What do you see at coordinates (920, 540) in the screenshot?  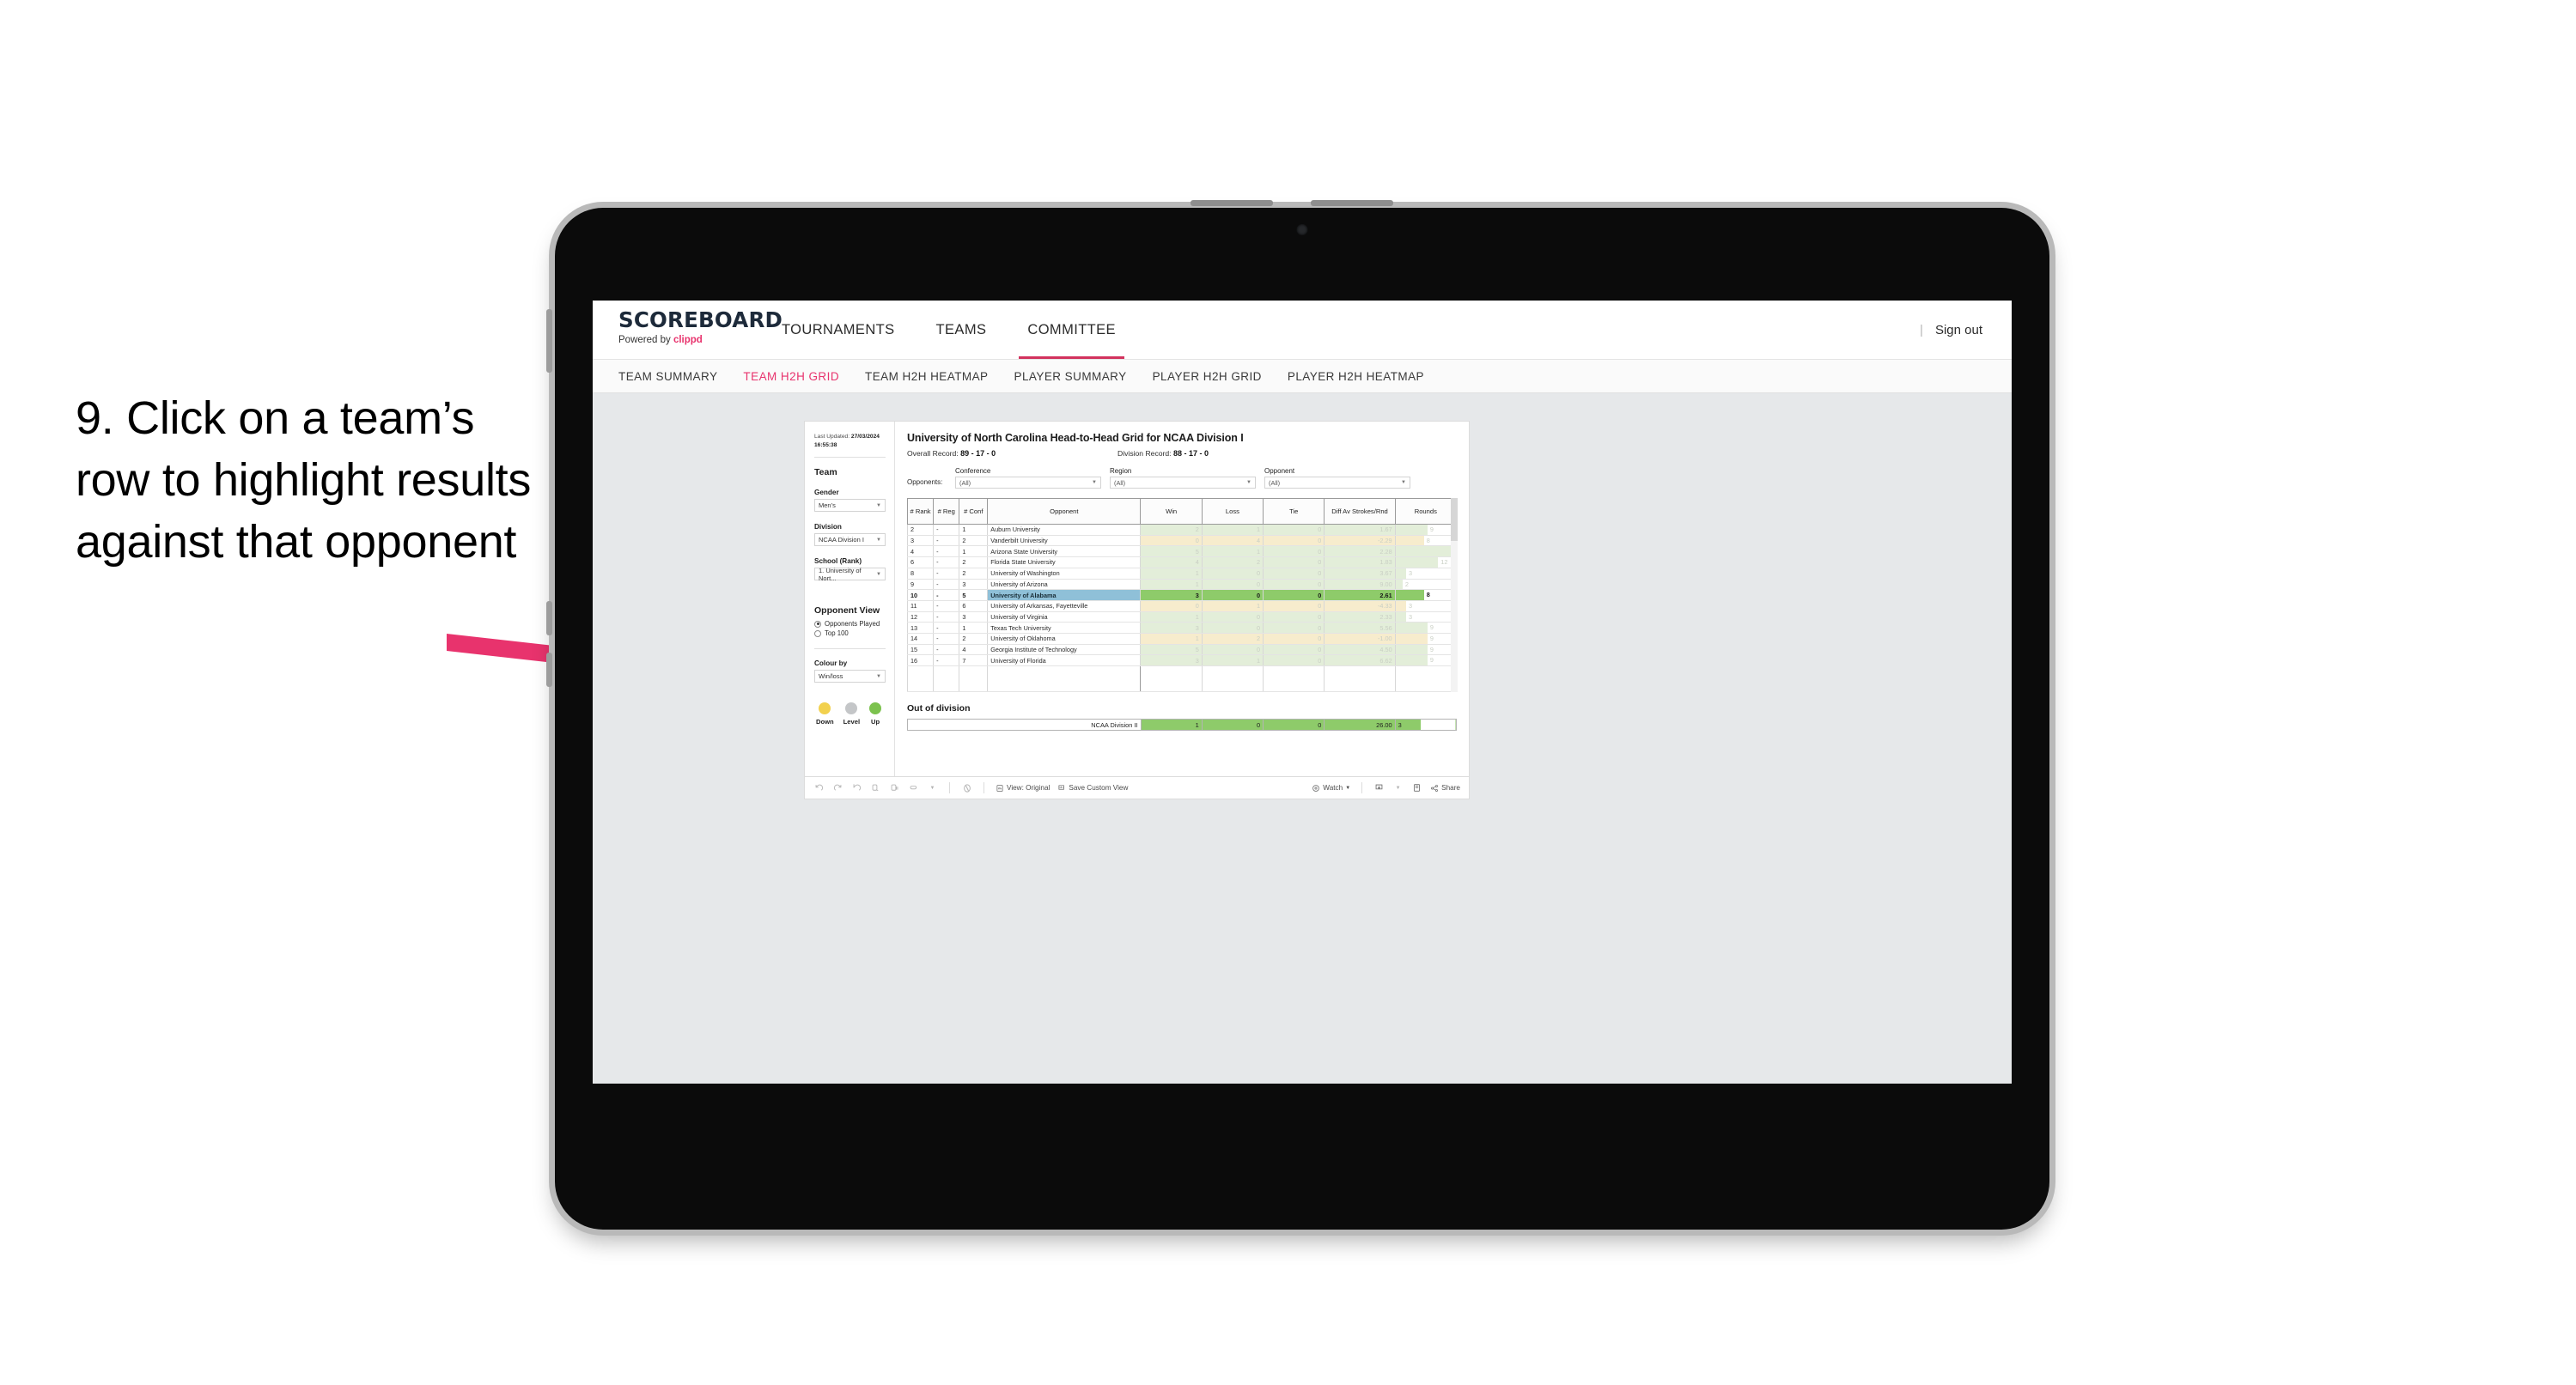 I see `cell-rank: 3` at bounding box center [920, 540].